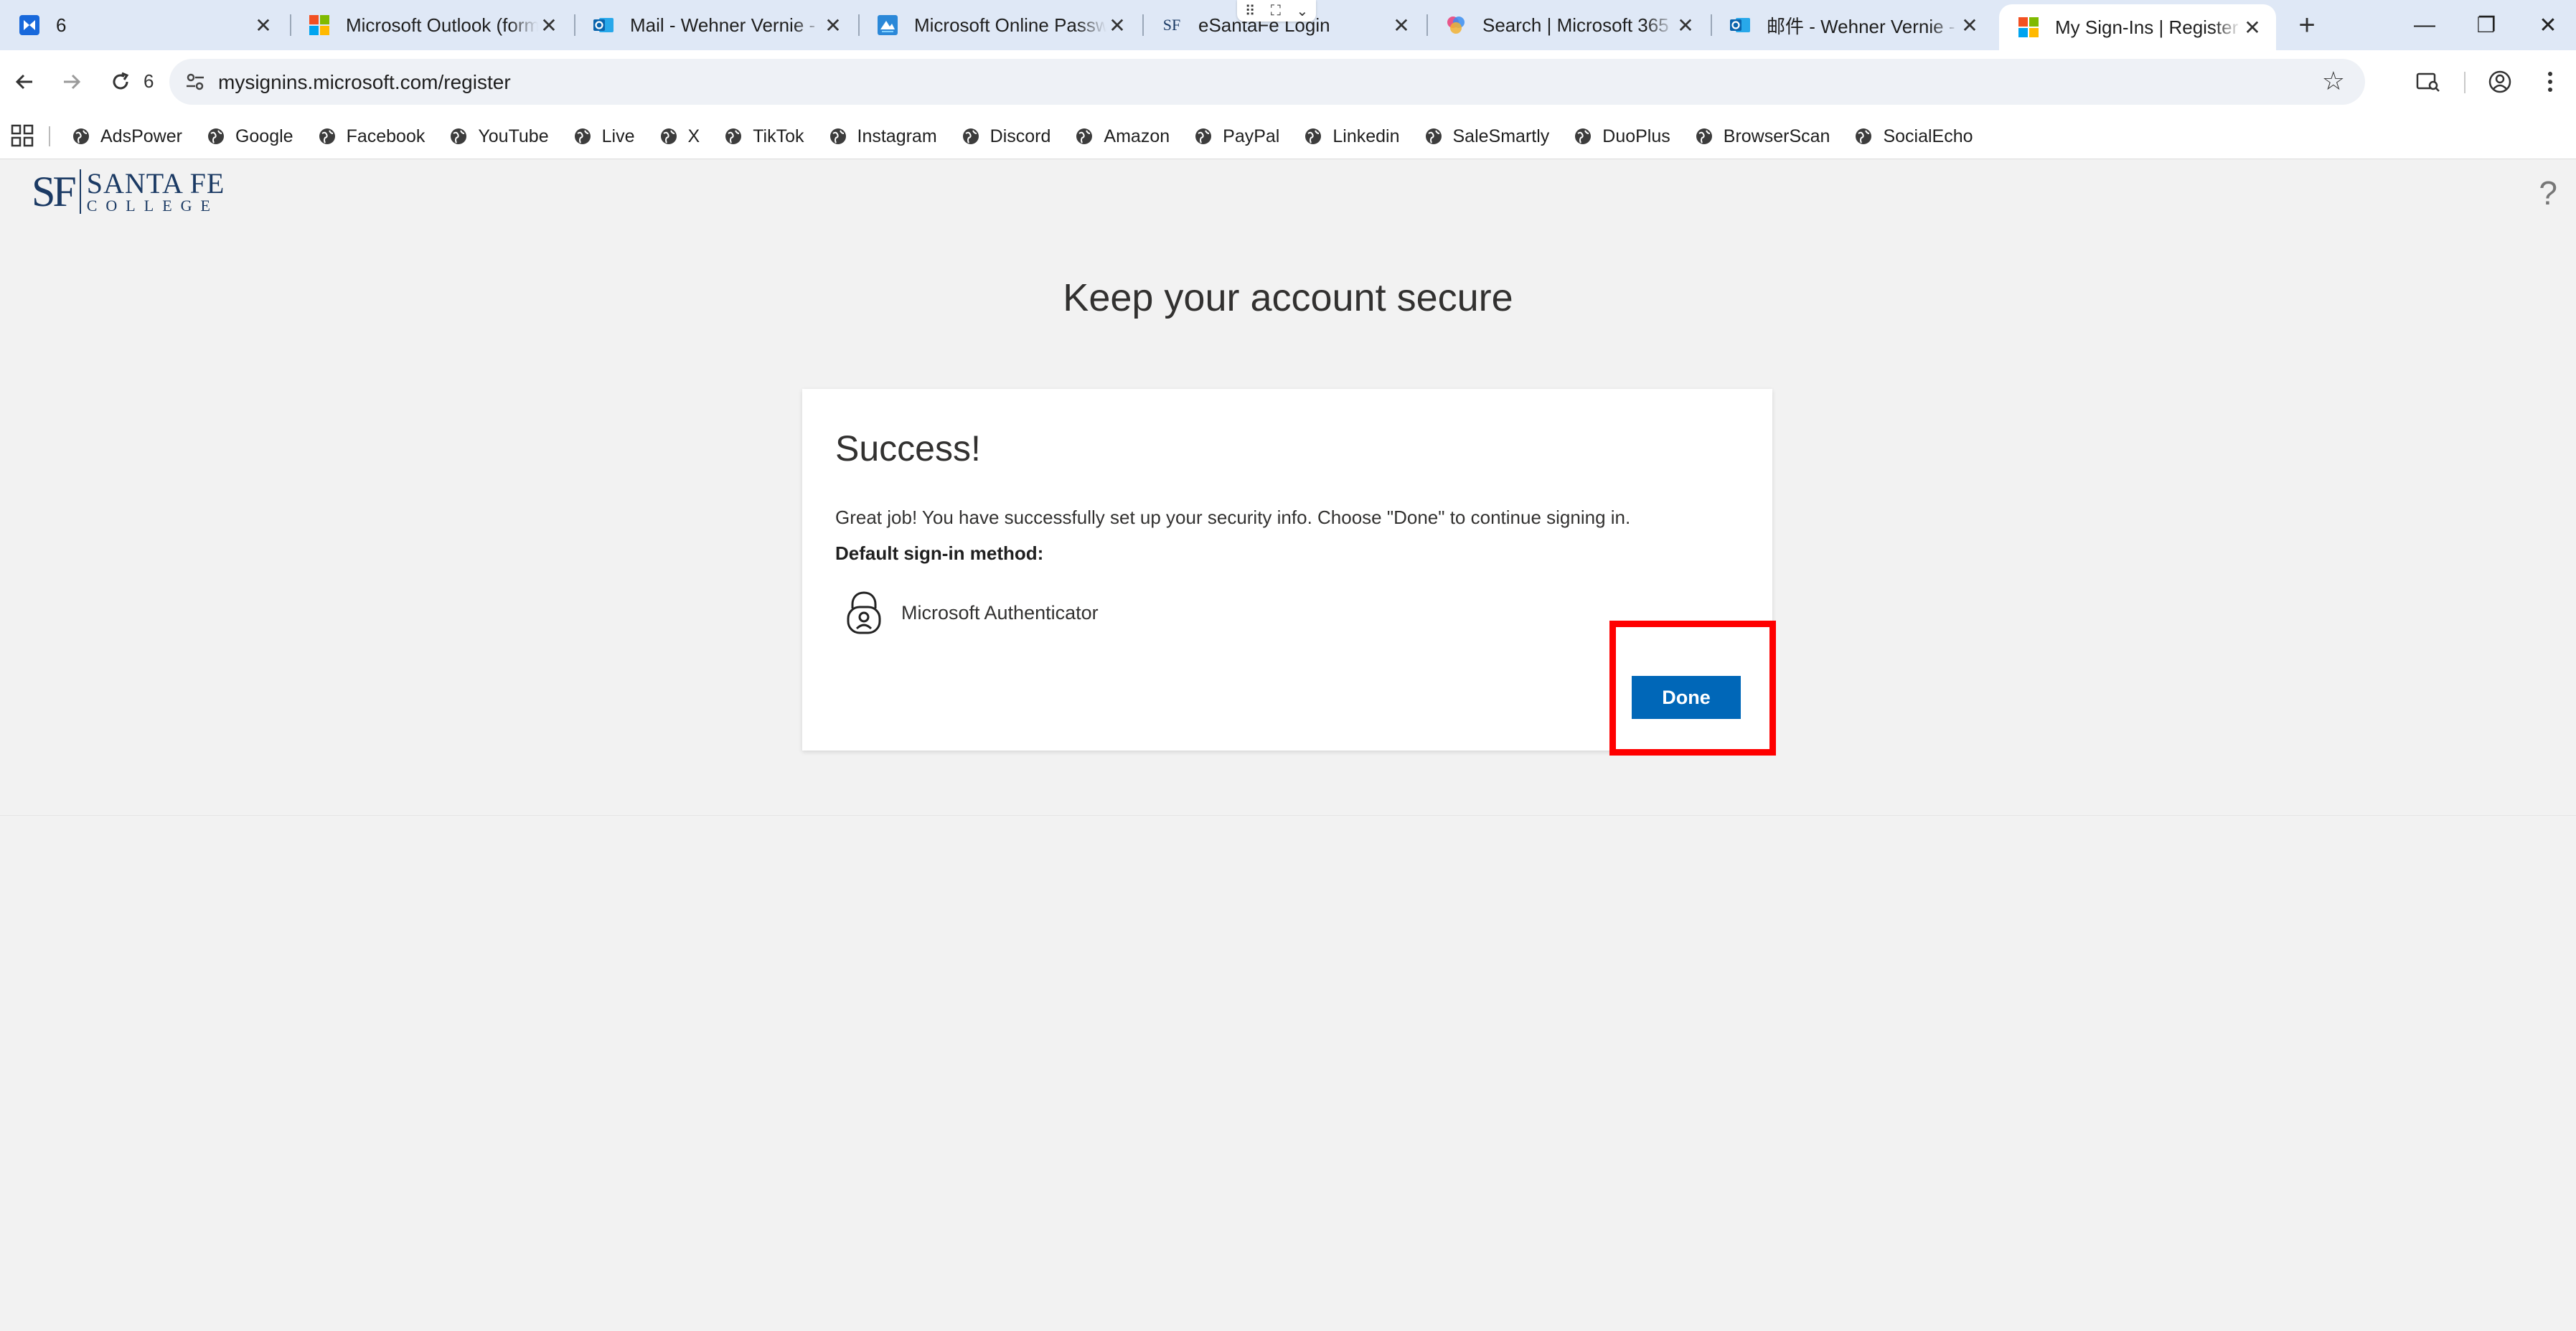 The height and width of the screenshot is (1331, 2576). Describe the element at coordinates (71, 81) in the screenshot. I see `forward-button` at that location.